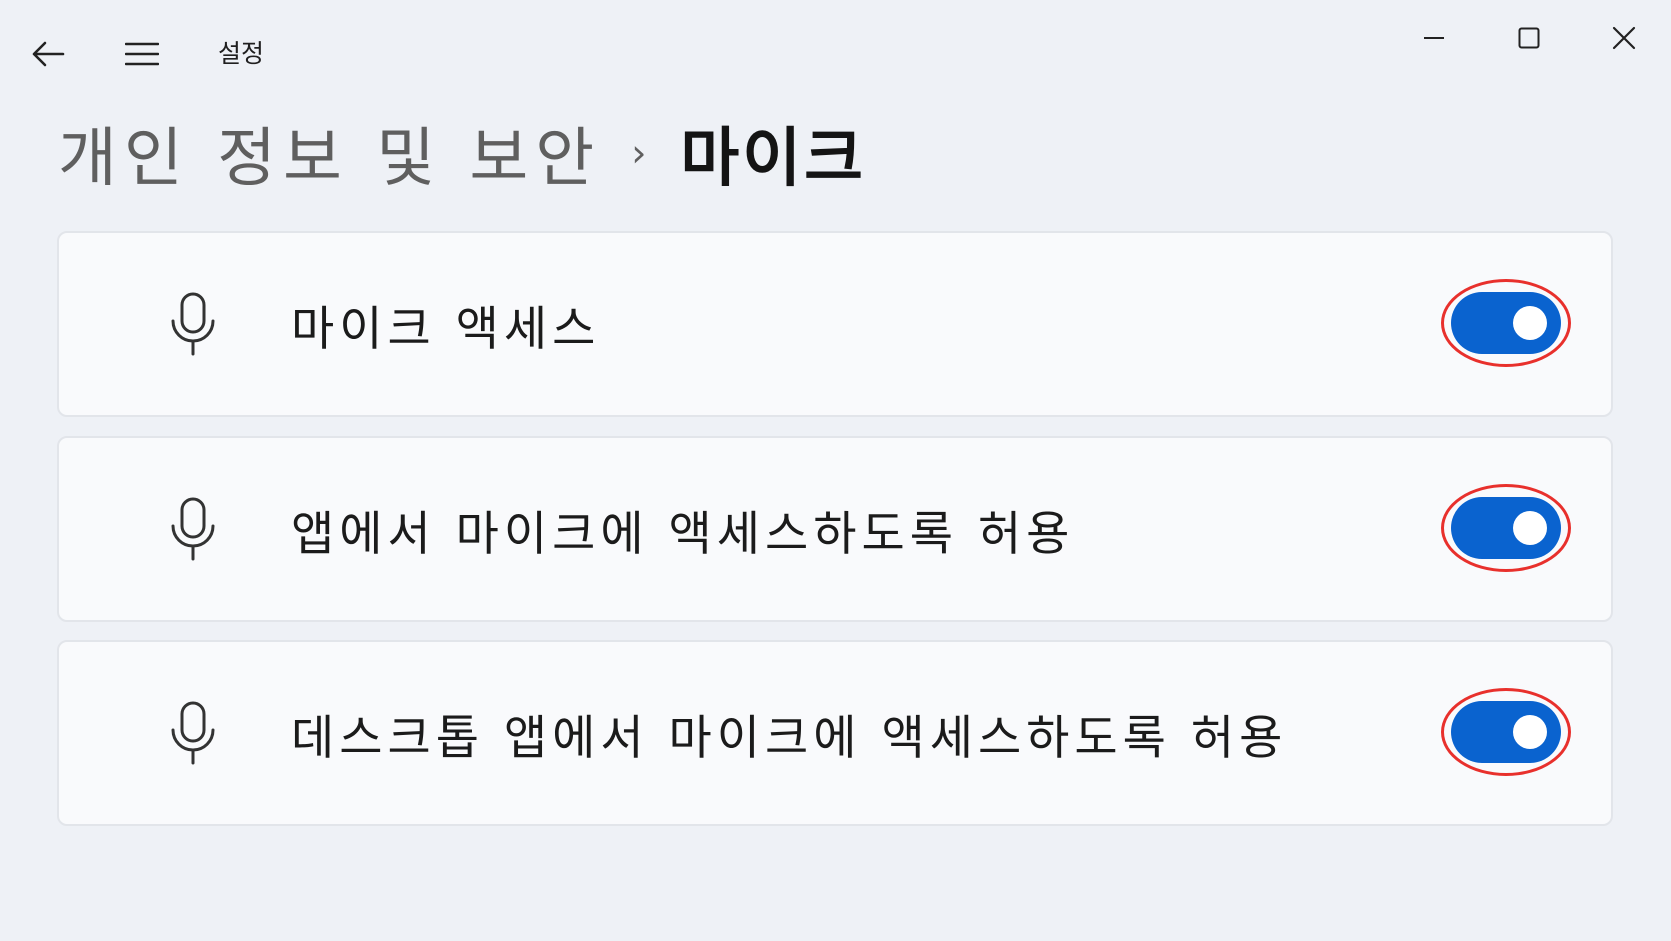  Describe the element at coordinates (241, 53) in the screenshot. I see `app-title: 설정` at that location.